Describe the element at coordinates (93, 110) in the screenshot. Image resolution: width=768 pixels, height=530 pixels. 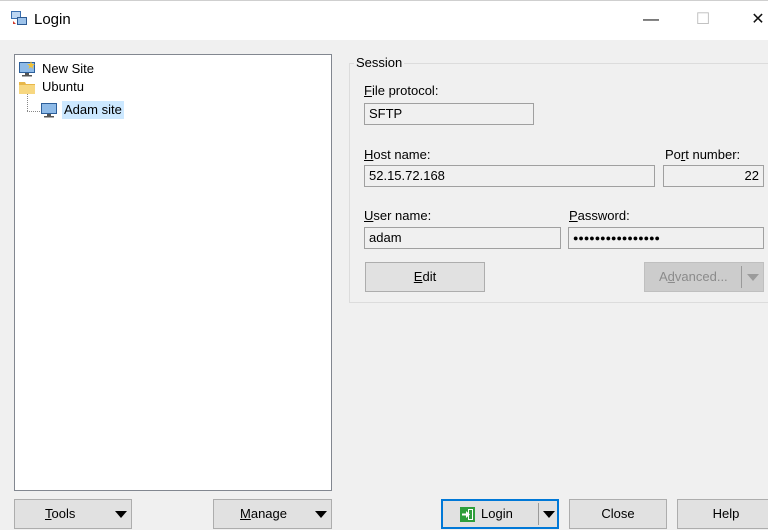
I see `tree-item-label: Adam site` at that location.